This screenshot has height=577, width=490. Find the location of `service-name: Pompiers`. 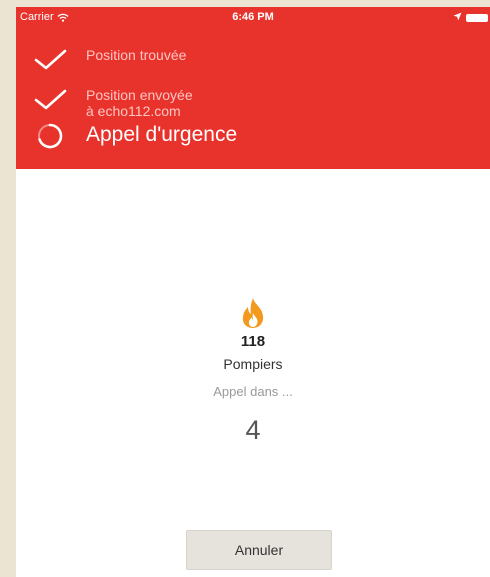

service-name: Pompiers is located at coordinates (253, 364).